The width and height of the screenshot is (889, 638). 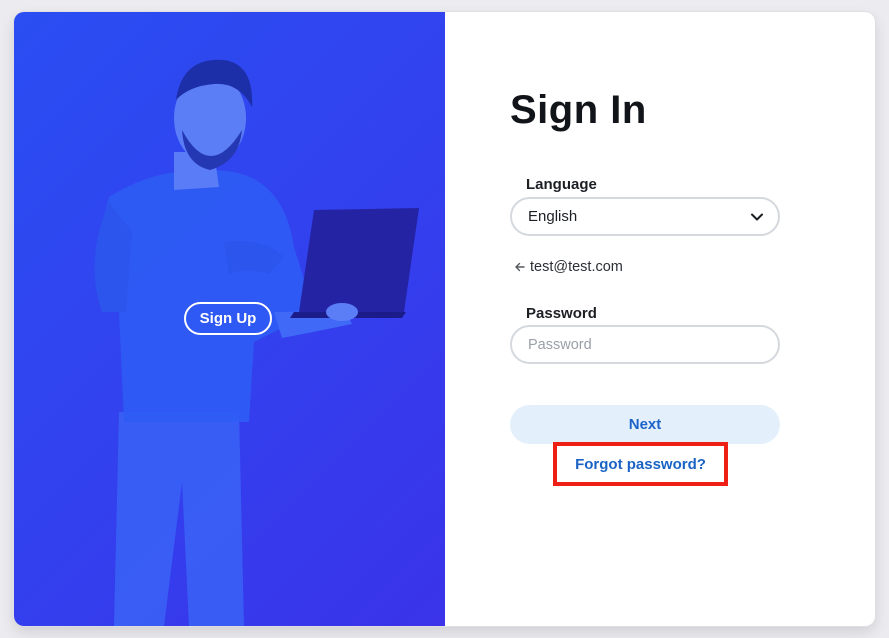 I want to click on language-selected-value: English, so click(x=553, y=216).